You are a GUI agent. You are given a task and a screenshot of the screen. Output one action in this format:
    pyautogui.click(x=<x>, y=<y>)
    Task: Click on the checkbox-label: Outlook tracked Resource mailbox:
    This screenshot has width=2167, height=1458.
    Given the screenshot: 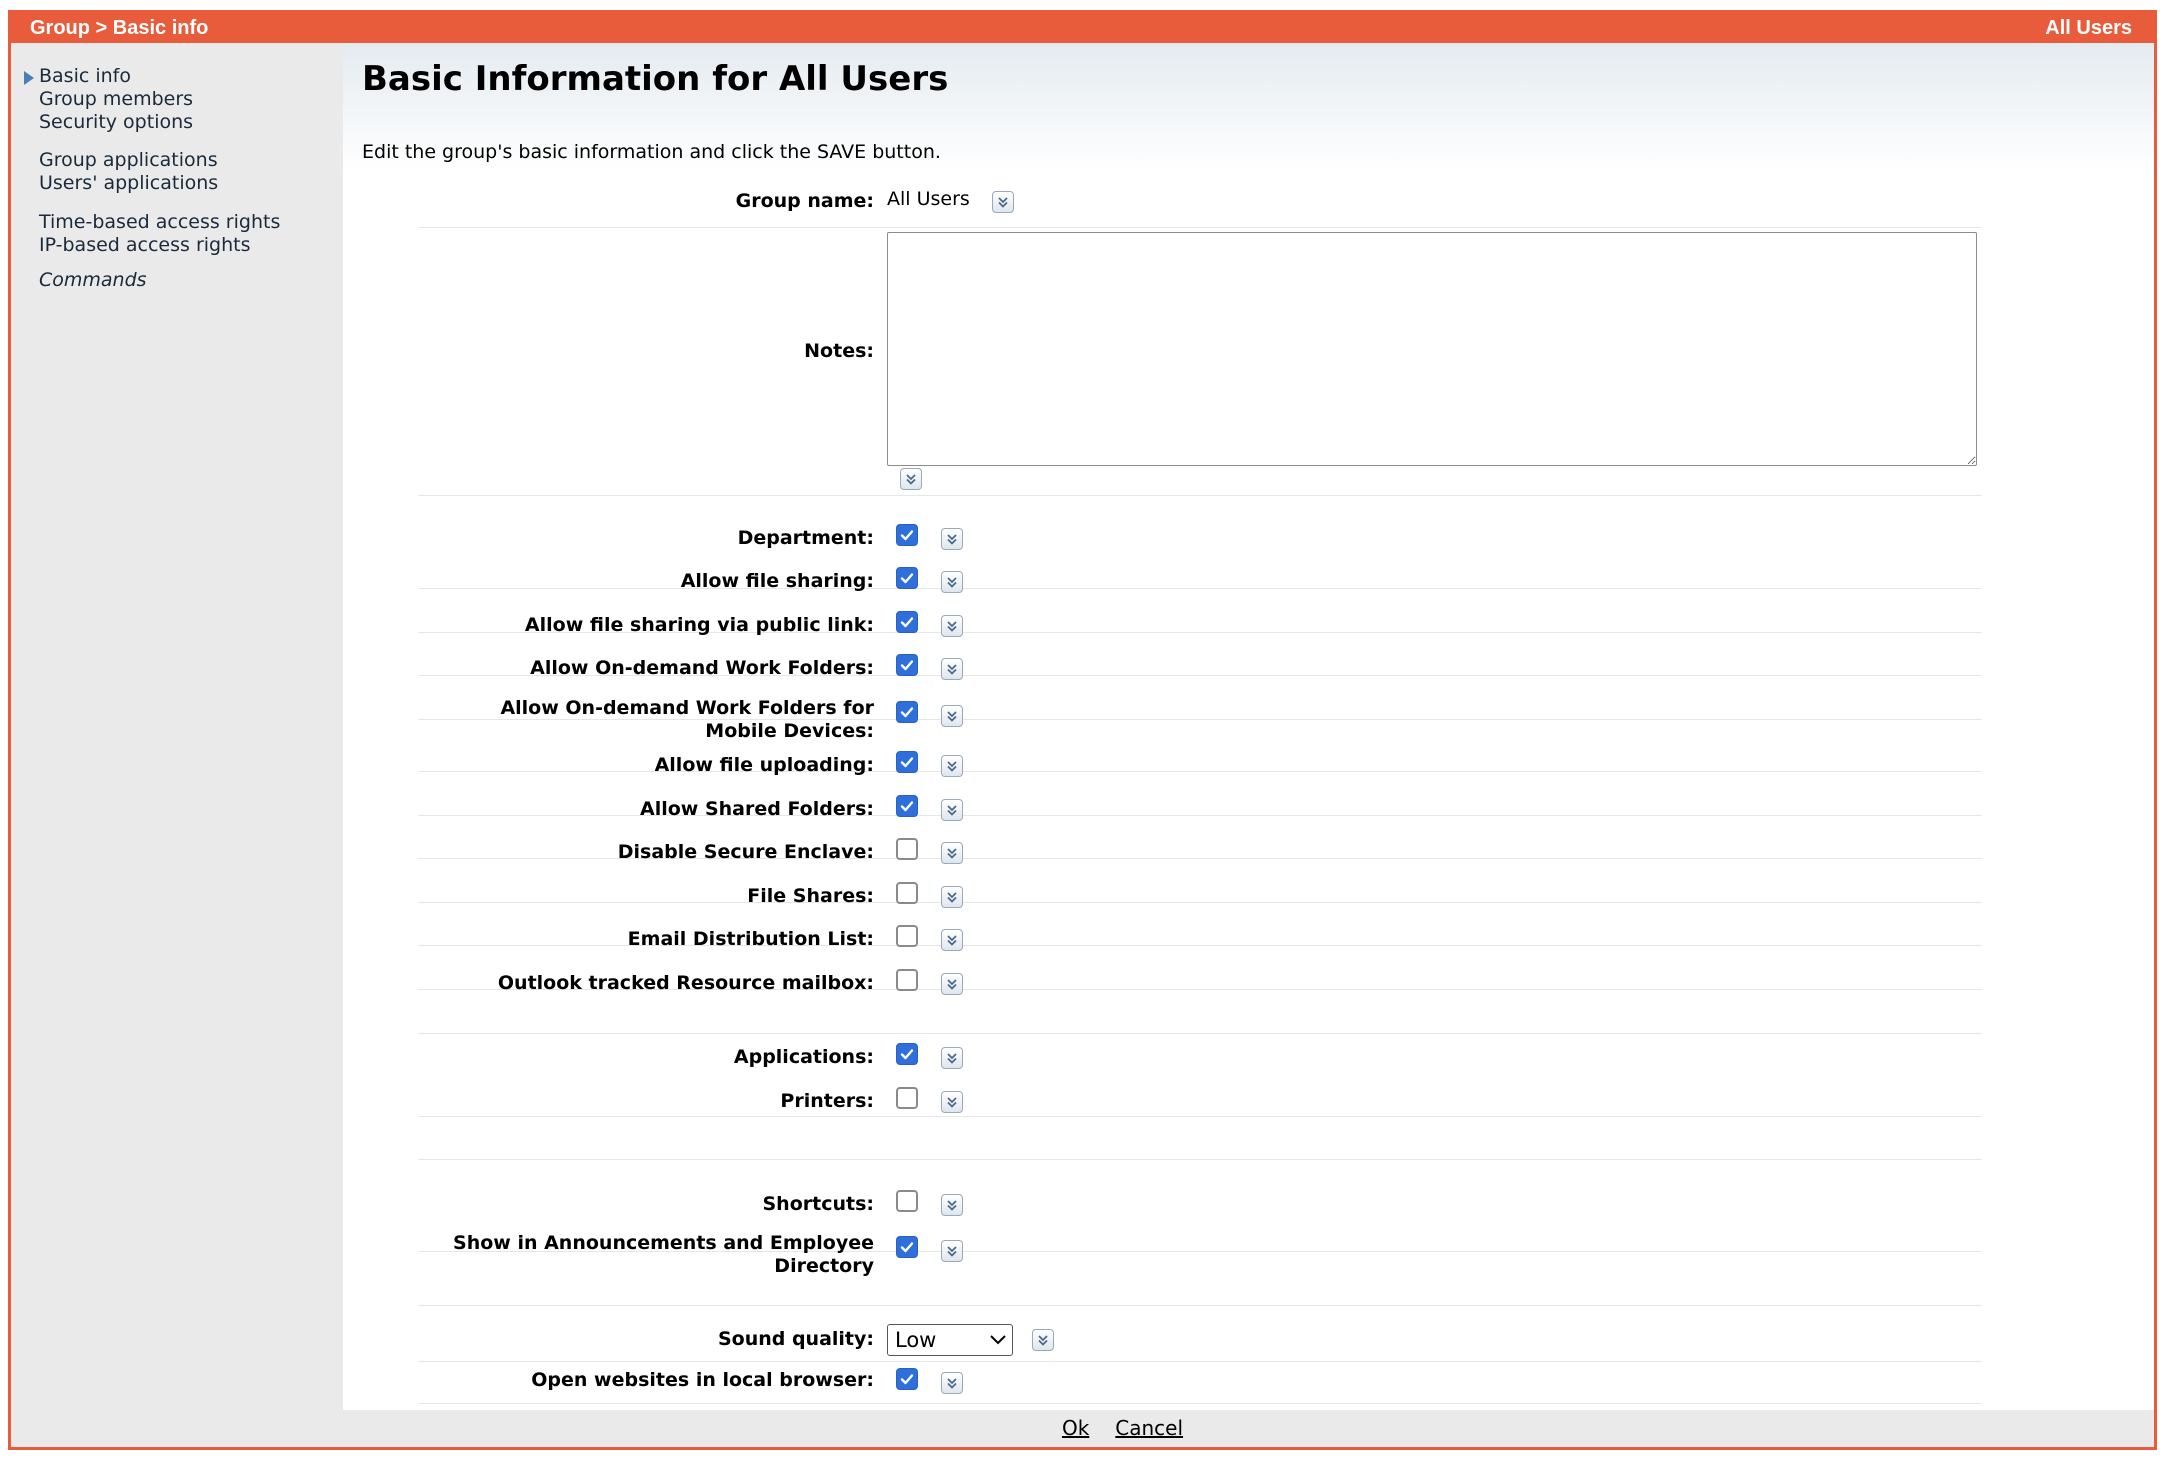 What is the action you would take?
    pyautogui.click(x=685, y=983)
    